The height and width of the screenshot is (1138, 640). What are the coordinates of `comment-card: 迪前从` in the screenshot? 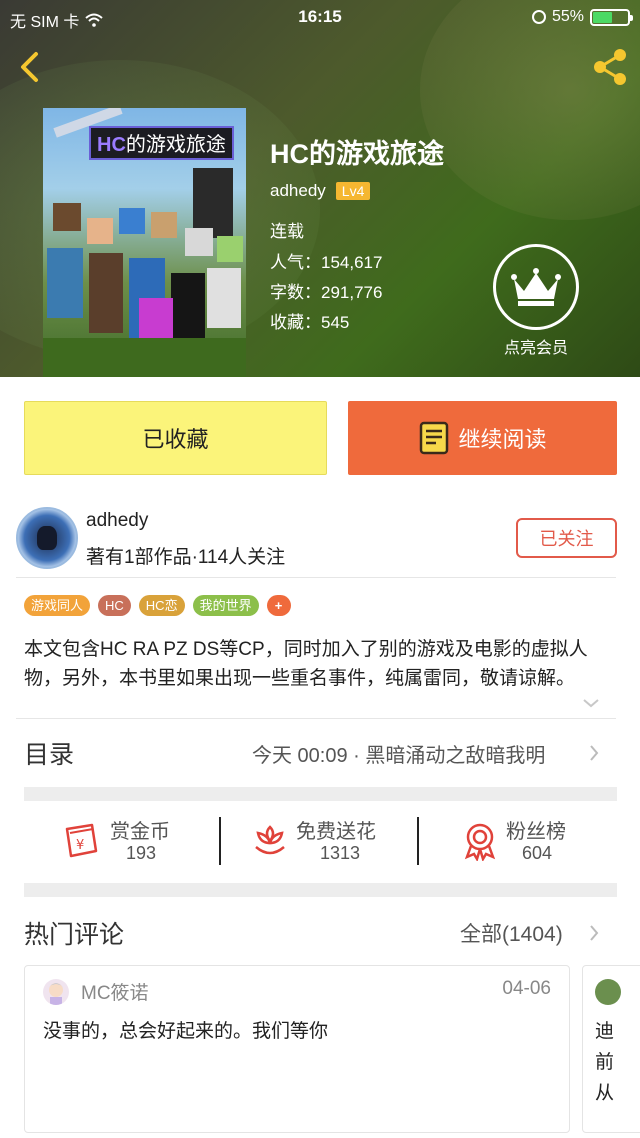 It's located at (611, 1049).